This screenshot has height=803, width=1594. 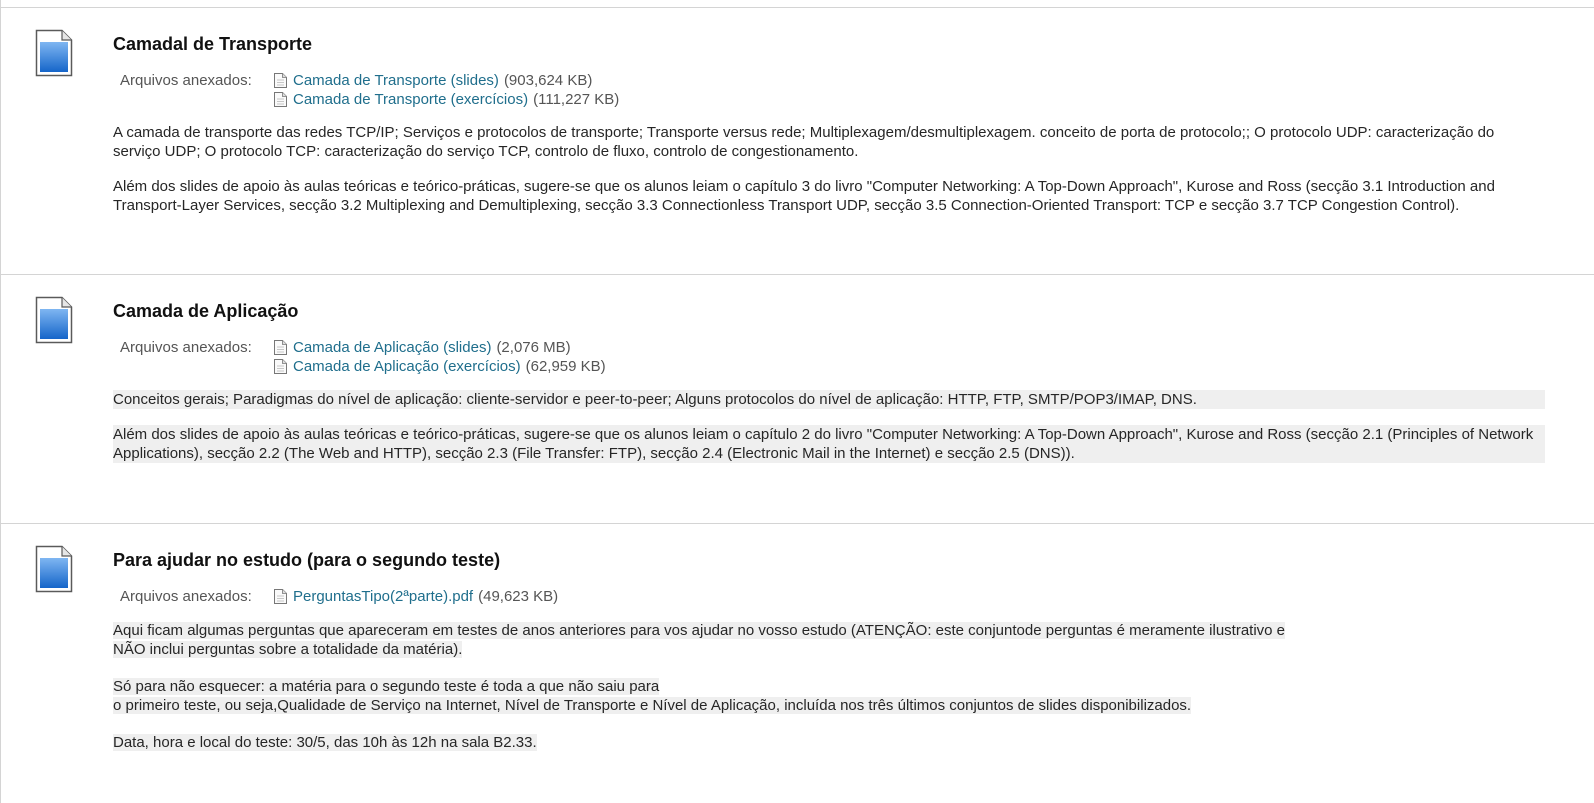 I want to click on attachment-link: Camada de Transporte (exercícios), so click(x=410, y=99).